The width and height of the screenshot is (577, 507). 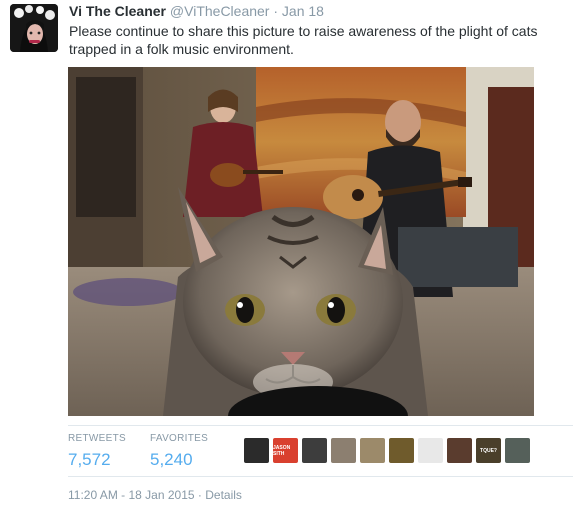 I want to click on faver-avatar-9: TQUE?, so click(x=488, y=450).